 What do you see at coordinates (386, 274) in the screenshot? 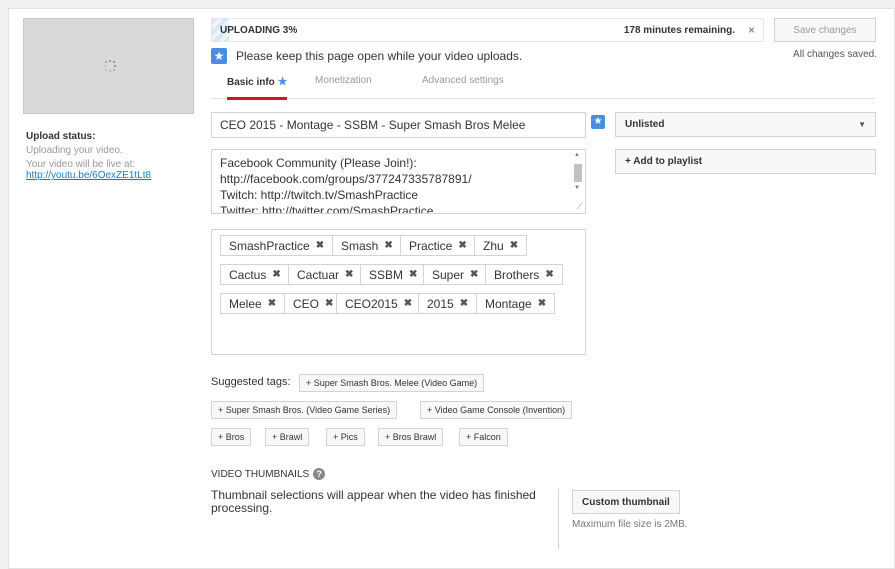
I see `tag-label: SSBM` at bounding box center [386, 274].